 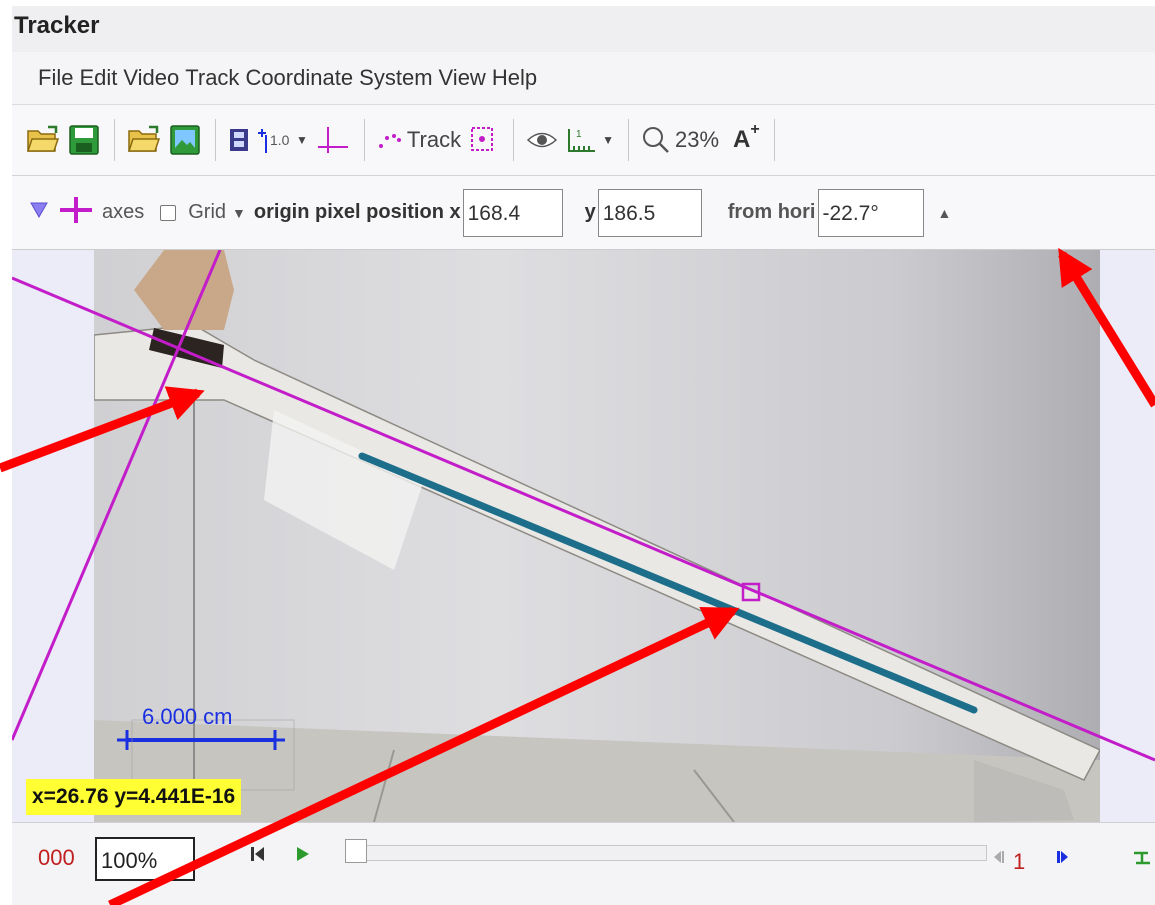 I want to click on save-disk-icon, so click(x=84, y=140).